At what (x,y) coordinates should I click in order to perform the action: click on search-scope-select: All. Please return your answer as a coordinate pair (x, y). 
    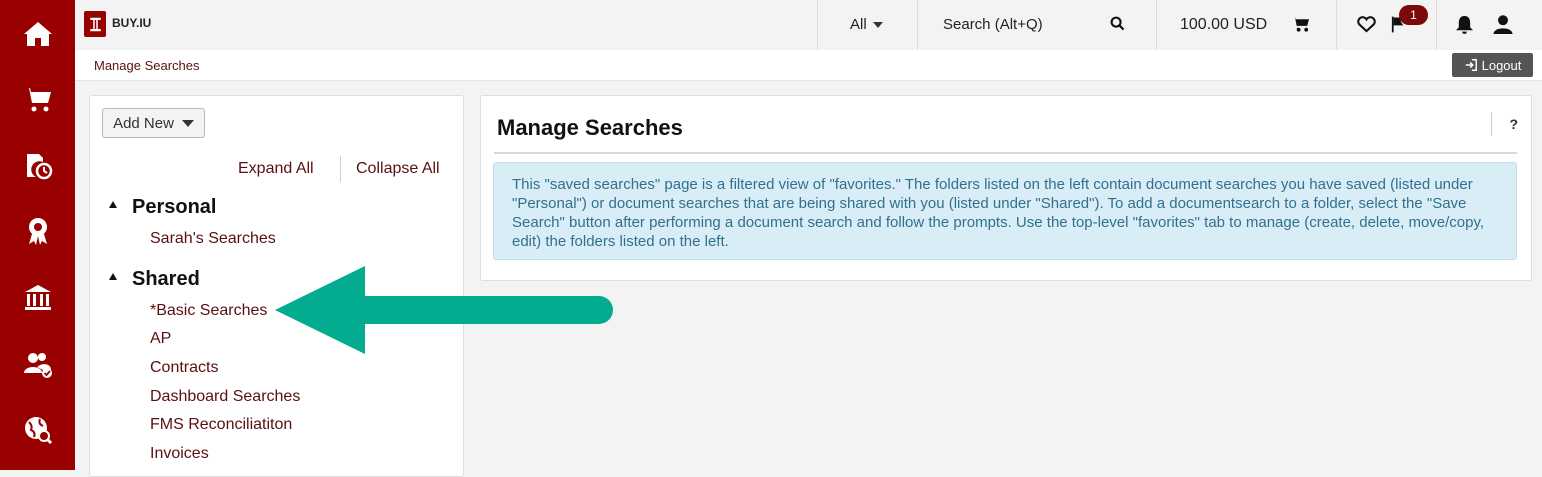
    Looking at the image, I should click on (866, 24).